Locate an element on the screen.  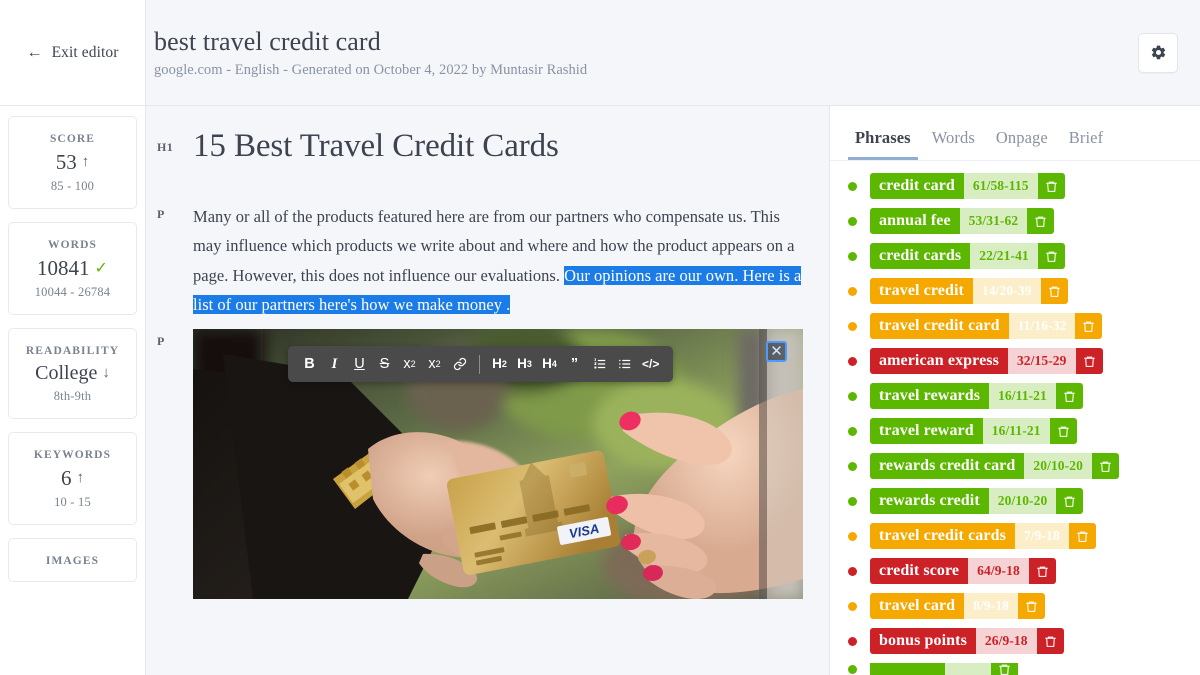
keyword-row: travel credit card 11/16-32 is located at coordinates (1024, 326).